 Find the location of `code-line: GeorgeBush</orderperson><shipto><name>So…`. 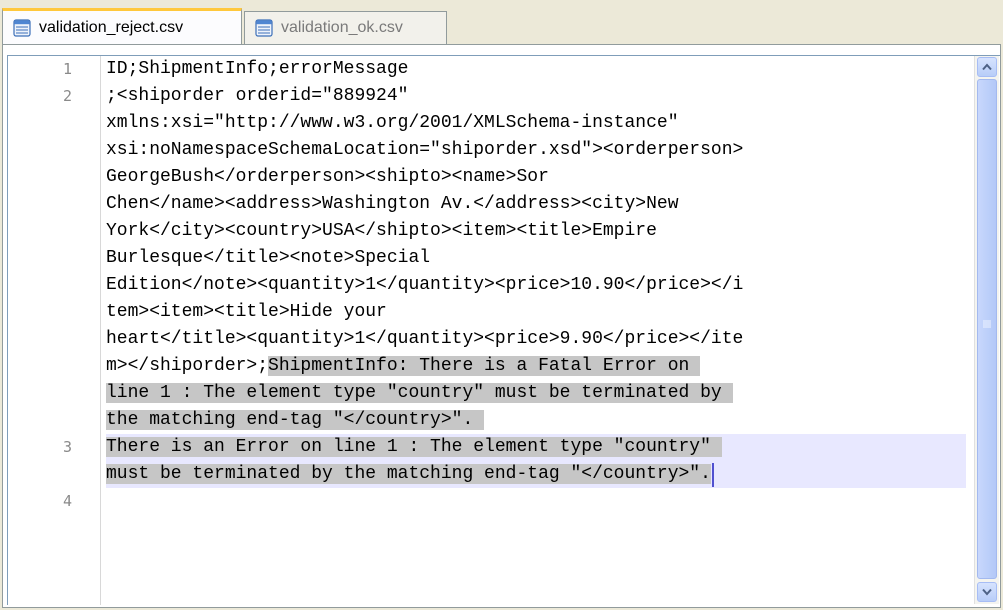

code-line: GeorgeBush</orderperson><shipto><name>So… is located at coordinates (327, 177).